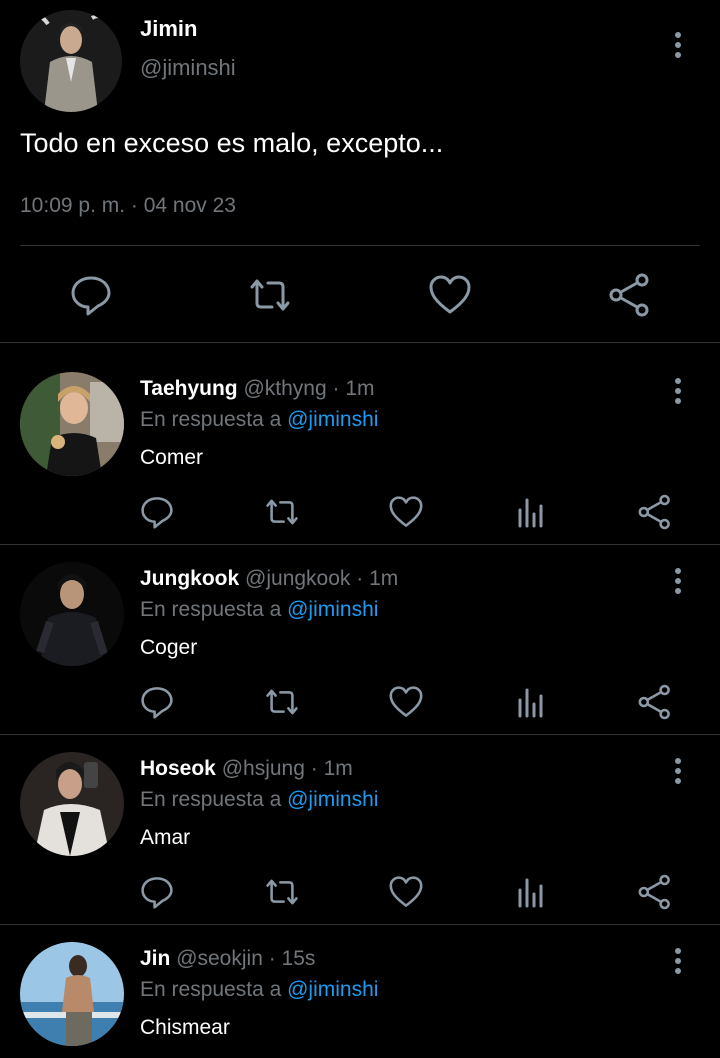 This screenshot has width=720, height=1058. I want to click on reply-text: Amar, so click(165, 837).